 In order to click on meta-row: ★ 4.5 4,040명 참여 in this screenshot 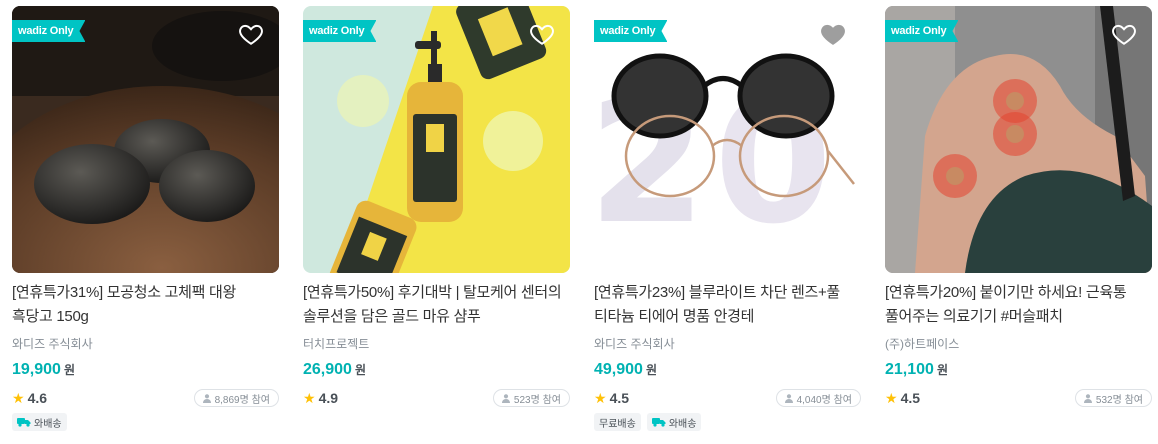, I will do `click(727, 398)`.